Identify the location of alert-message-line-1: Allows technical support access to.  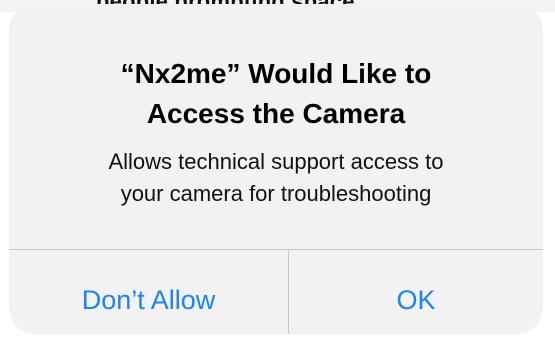
(276, 161).